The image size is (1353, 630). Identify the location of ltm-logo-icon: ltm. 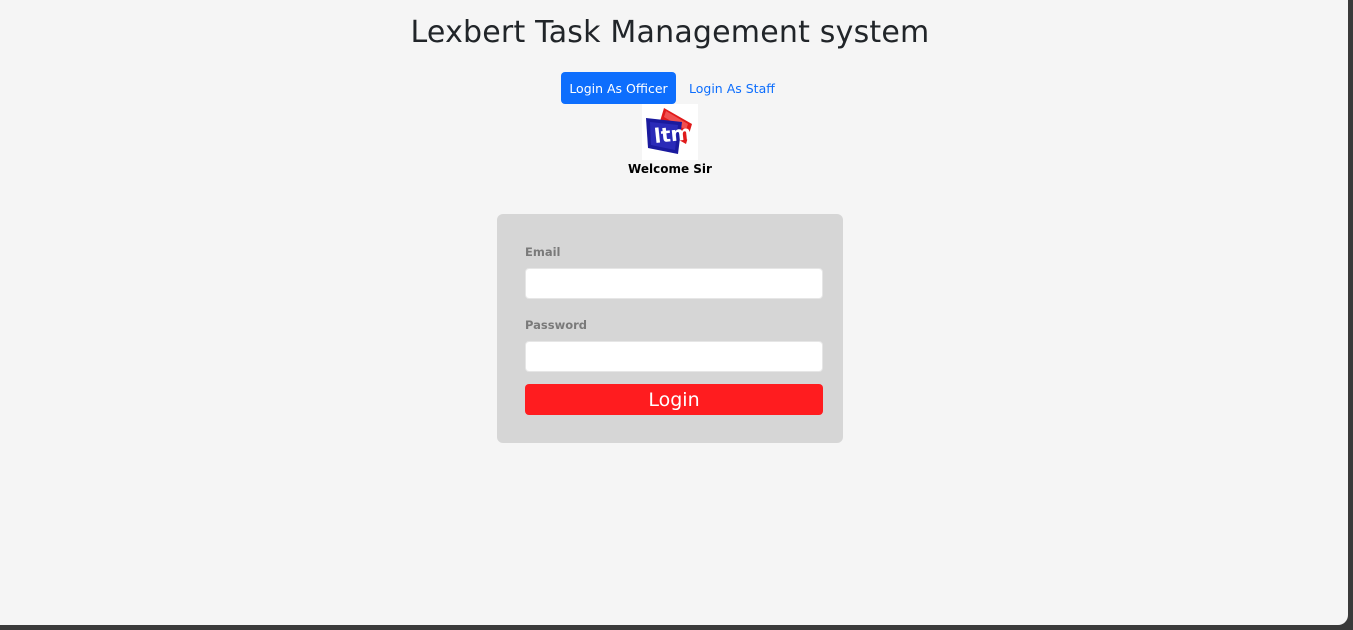
(670, 132).